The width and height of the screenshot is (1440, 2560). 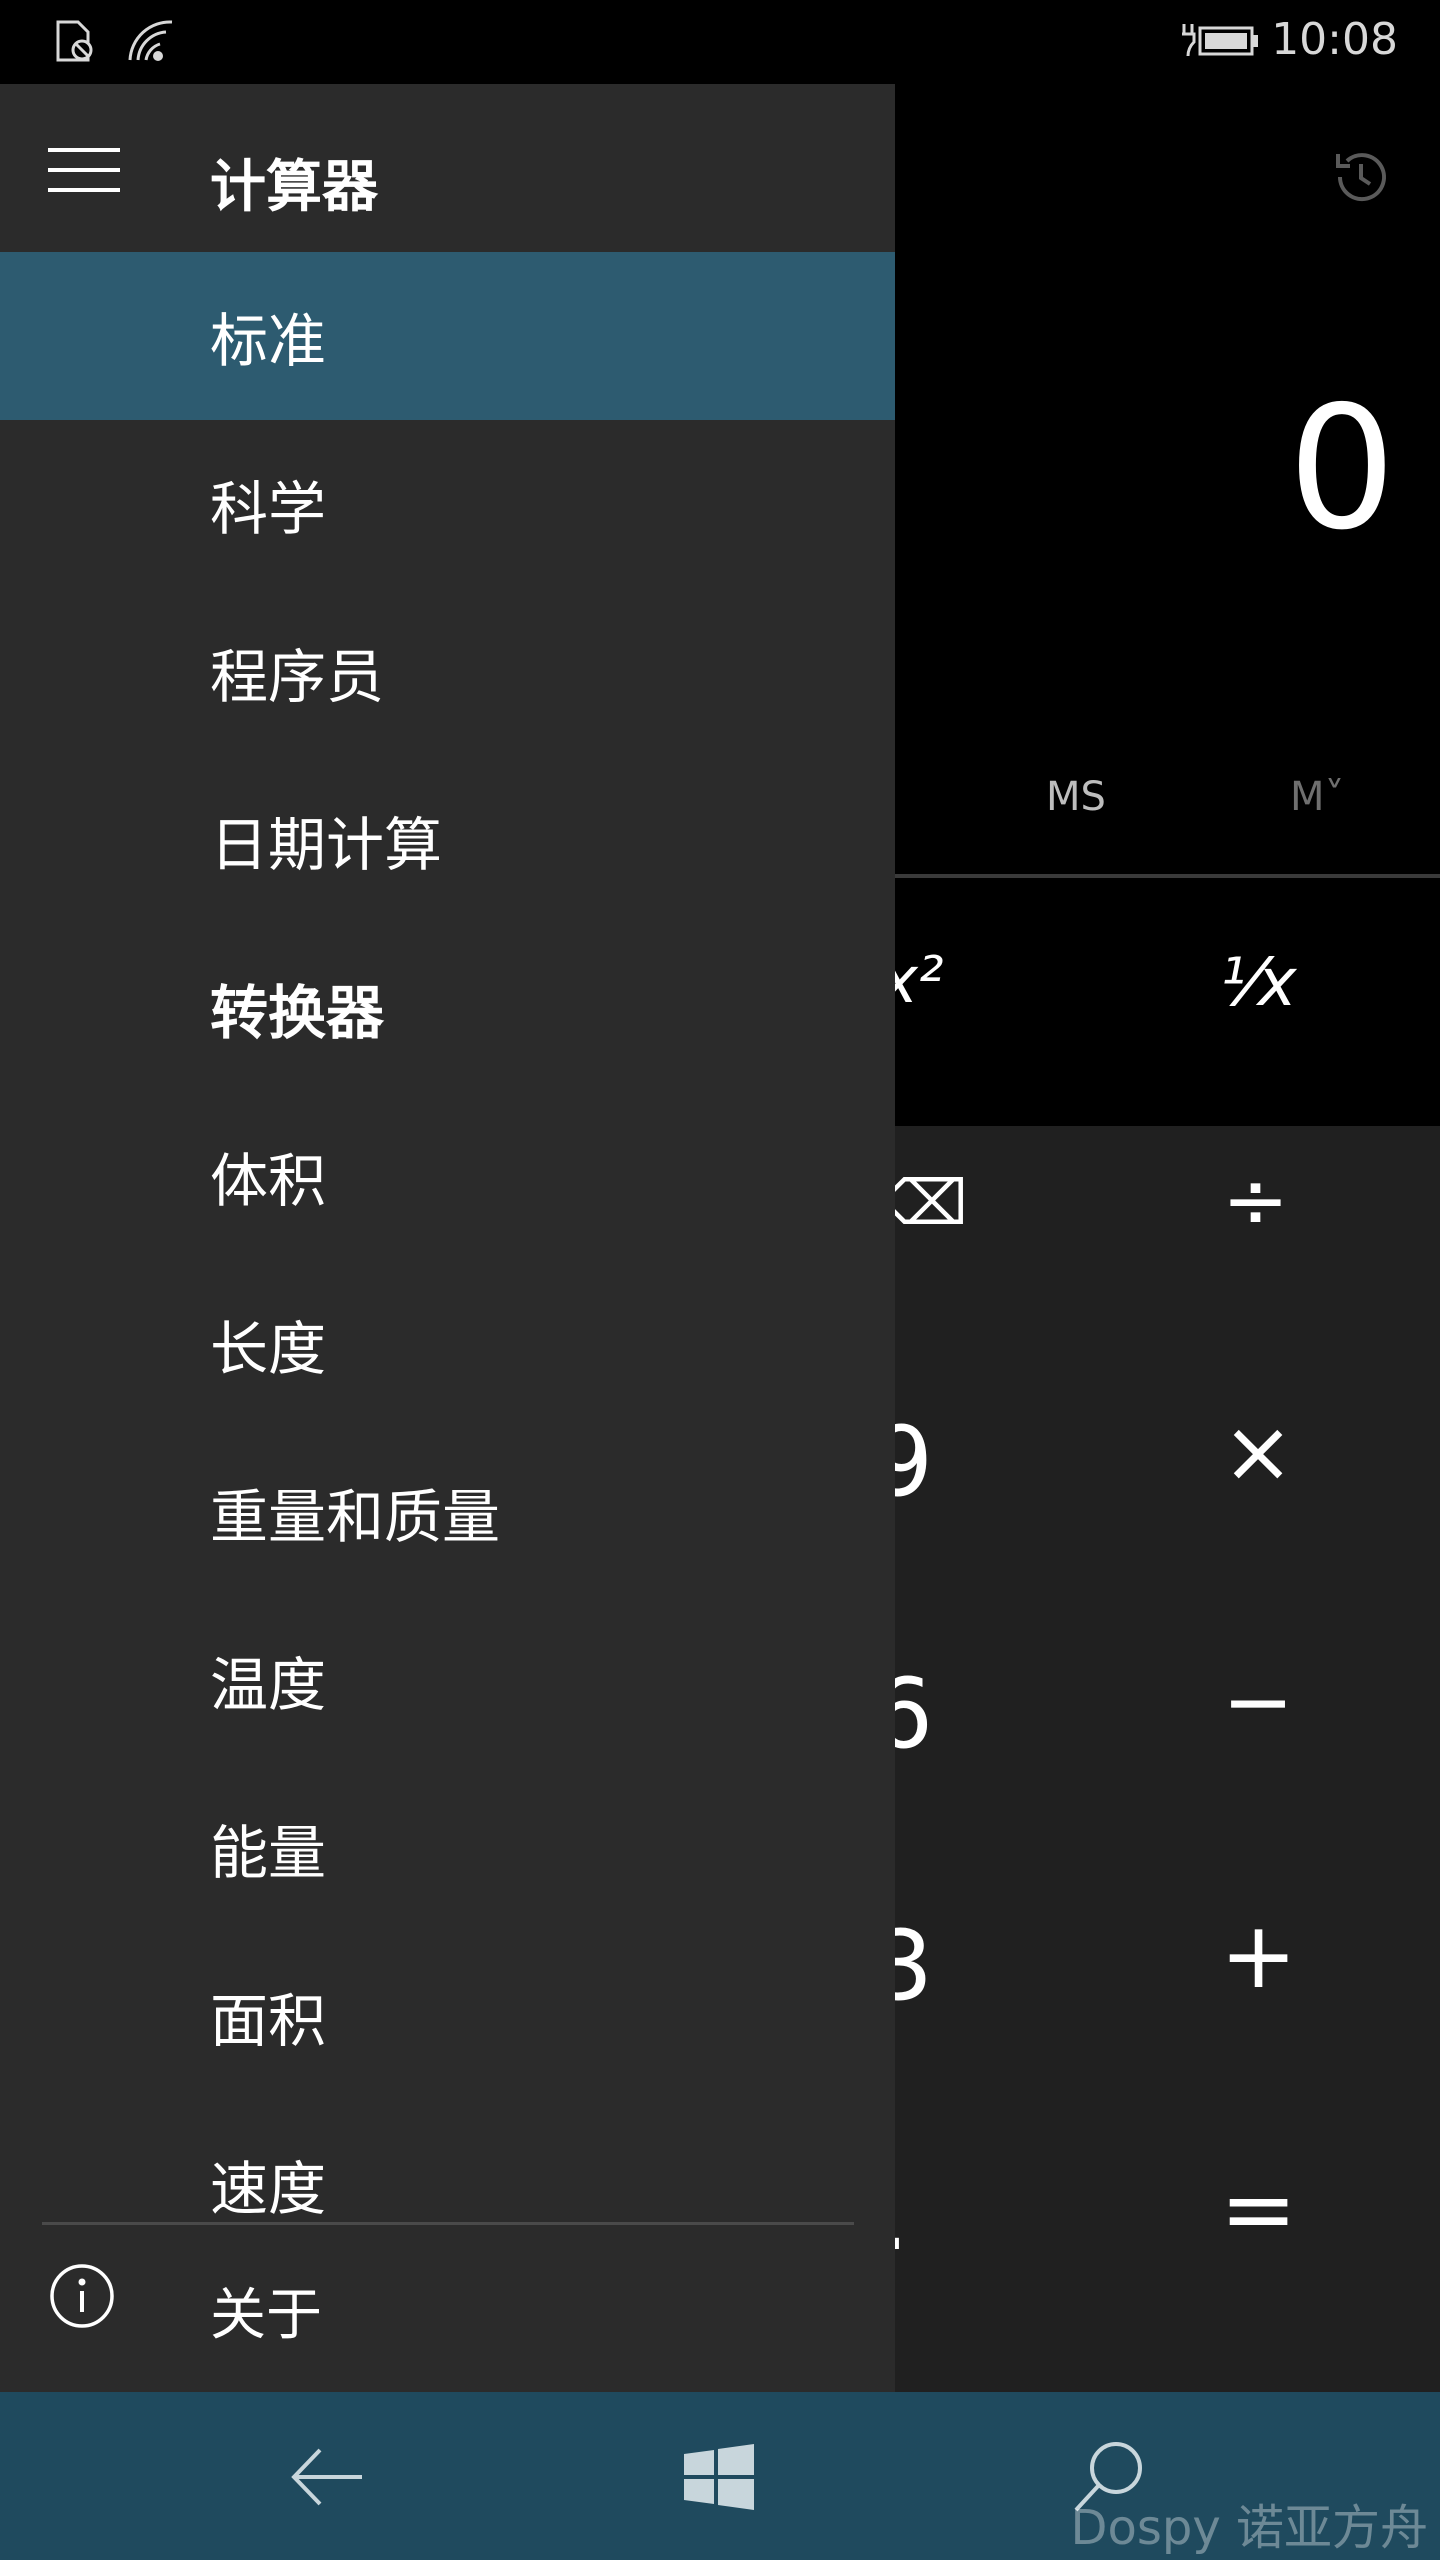 I want to click on reciprocal-button: ¹⁄x, so click(x=1258, y=982).